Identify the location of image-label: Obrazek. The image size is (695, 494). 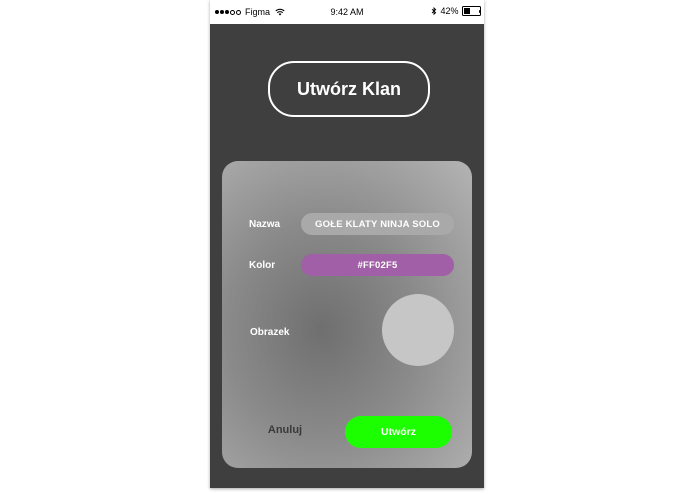
(270, 332).